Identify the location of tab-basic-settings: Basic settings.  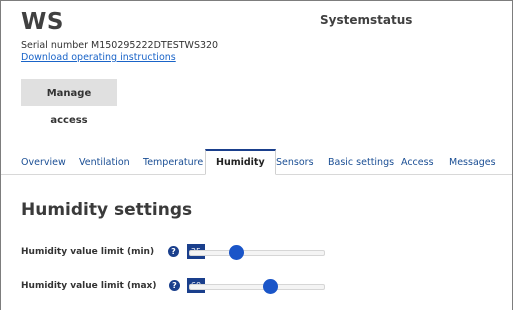
(361, 161).